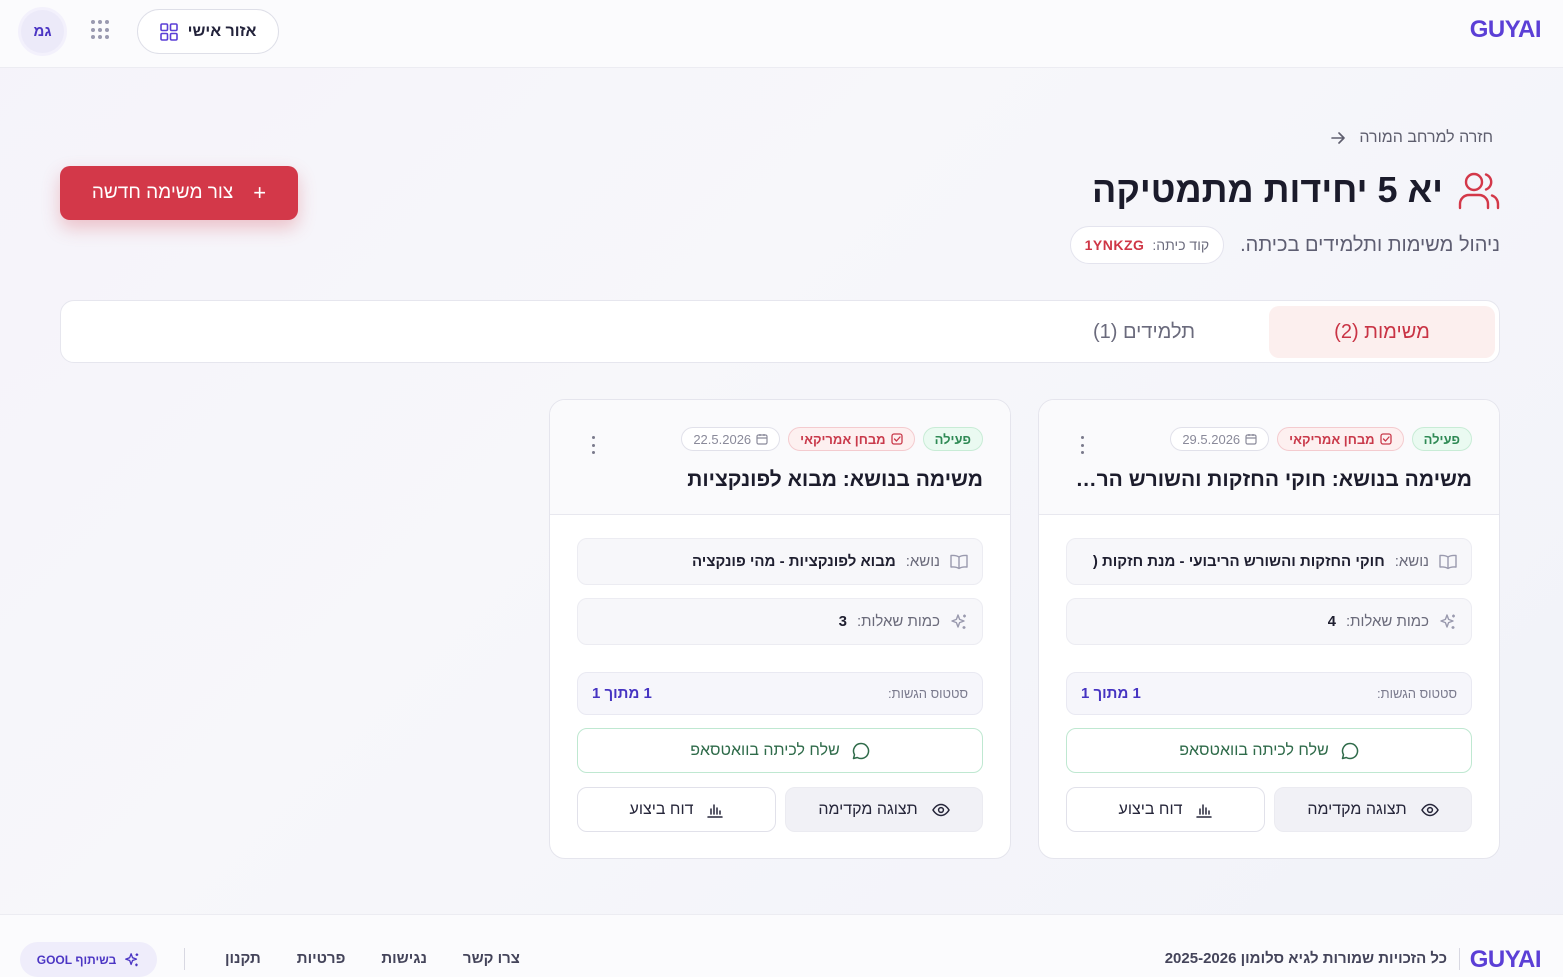  I want to click on back-to-teacher-space-link: חזרה למרחב המורה, so click(1412, 138).